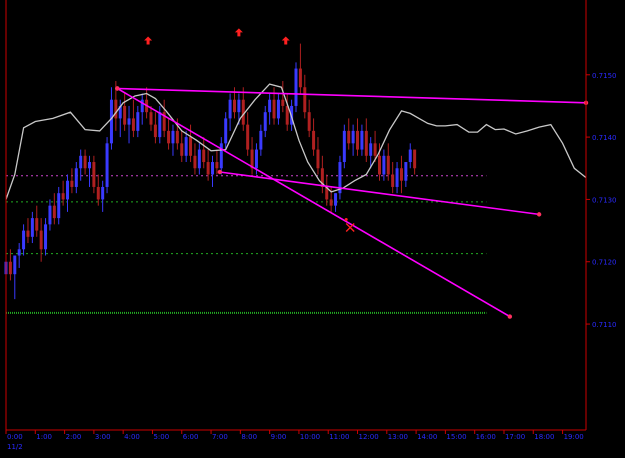  What do you see at coordinates (279, 437) in the screenshot?
I see `x-tick-label: 9:00` at bounding box center [279, 437].